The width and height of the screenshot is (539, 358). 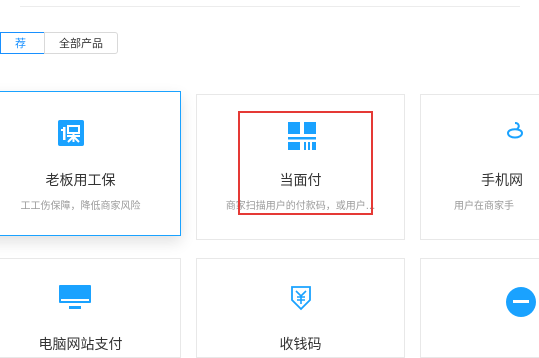 What do you see at coordinates (80, 206) in the screenshot?
I see `product-desc: 工工伤保障，降低商家风险` at bounding box center [80, 206].